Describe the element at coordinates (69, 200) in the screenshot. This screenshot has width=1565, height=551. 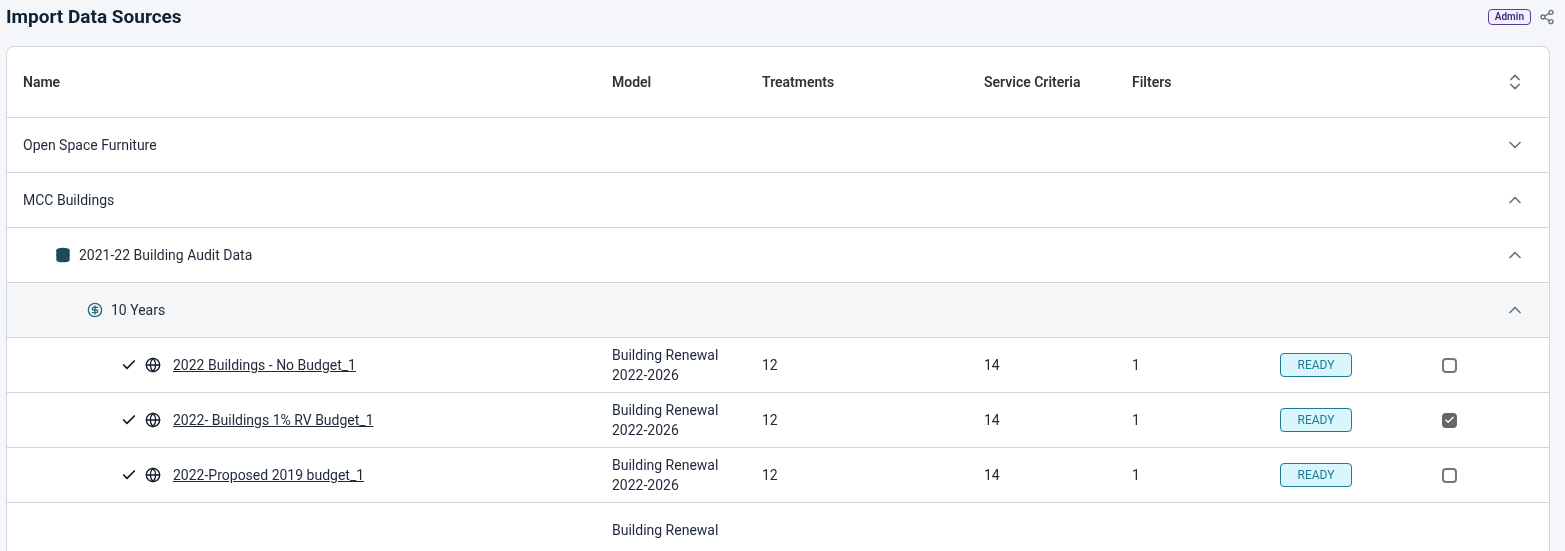
I see `group-name: MCC Buildings` at that location.